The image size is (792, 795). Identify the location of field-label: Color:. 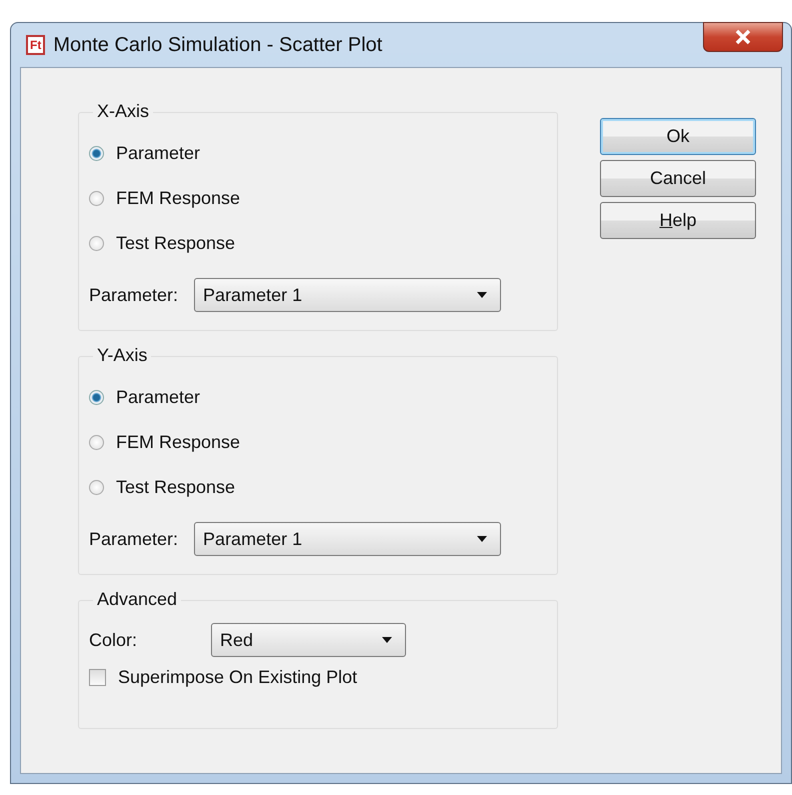
(113, 640).